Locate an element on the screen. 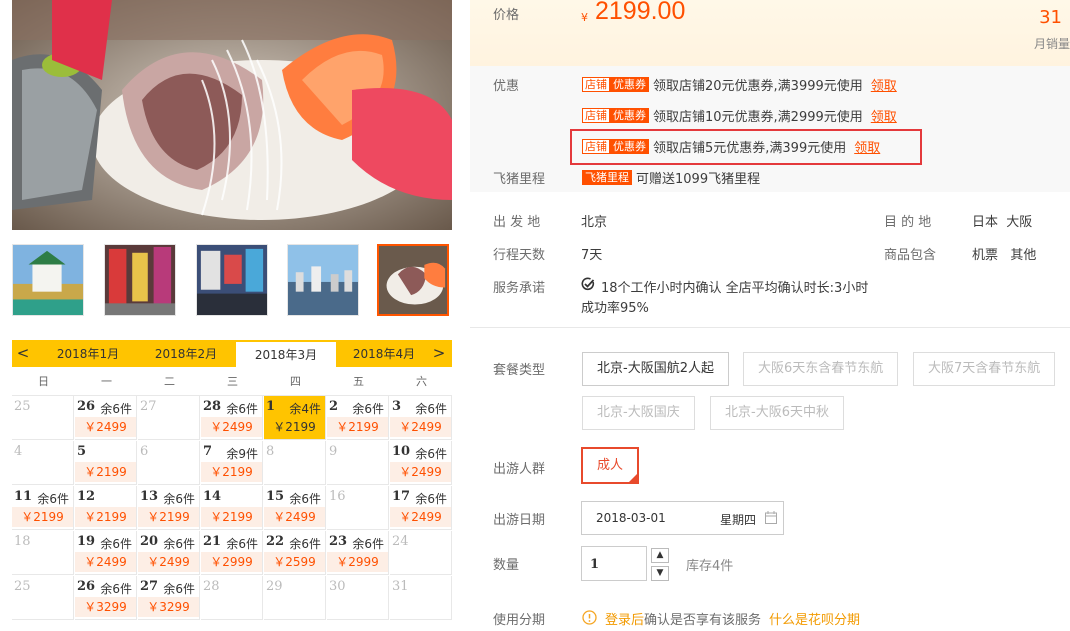  calendar-day-cell: 21 余6件 ￥2999 is located at coordinates (232, 553).